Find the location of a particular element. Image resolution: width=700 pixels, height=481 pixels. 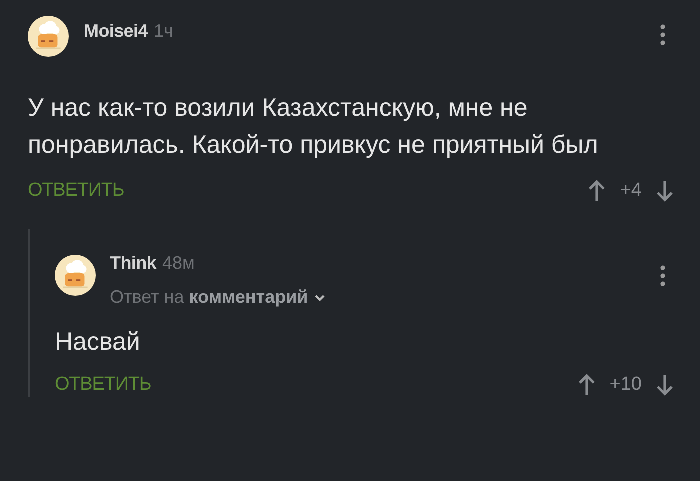

vote-score: +4 is located at coordinates (631, 191).